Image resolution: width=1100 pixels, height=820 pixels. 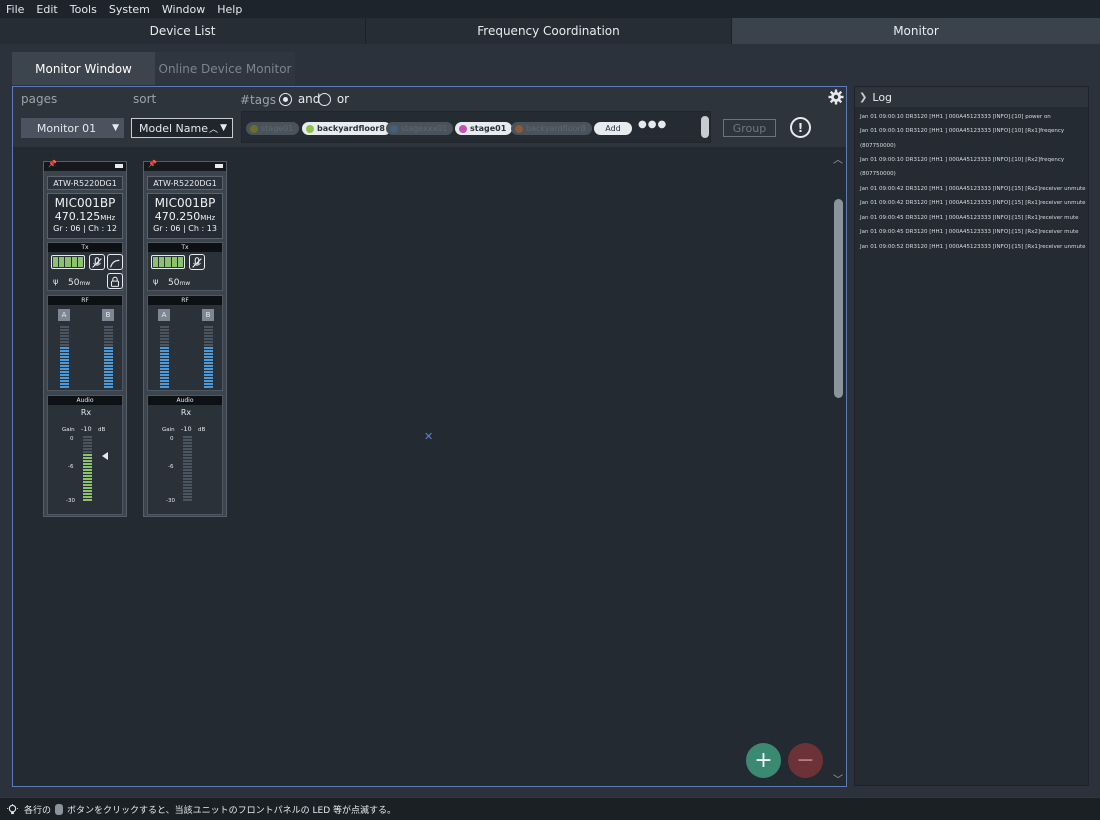 What do you see at coordinates (229, 9) in the screenshot?
I see `menu-help: Help` at bounding box center [229, 9].